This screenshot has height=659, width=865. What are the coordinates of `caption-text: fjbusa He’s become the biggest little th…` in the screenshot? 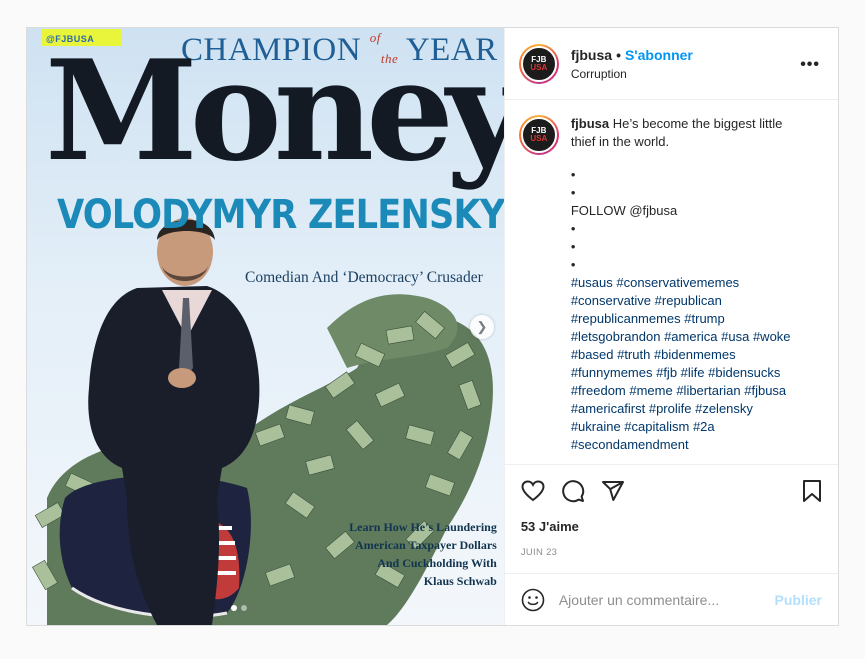 It's located at (688, 289).